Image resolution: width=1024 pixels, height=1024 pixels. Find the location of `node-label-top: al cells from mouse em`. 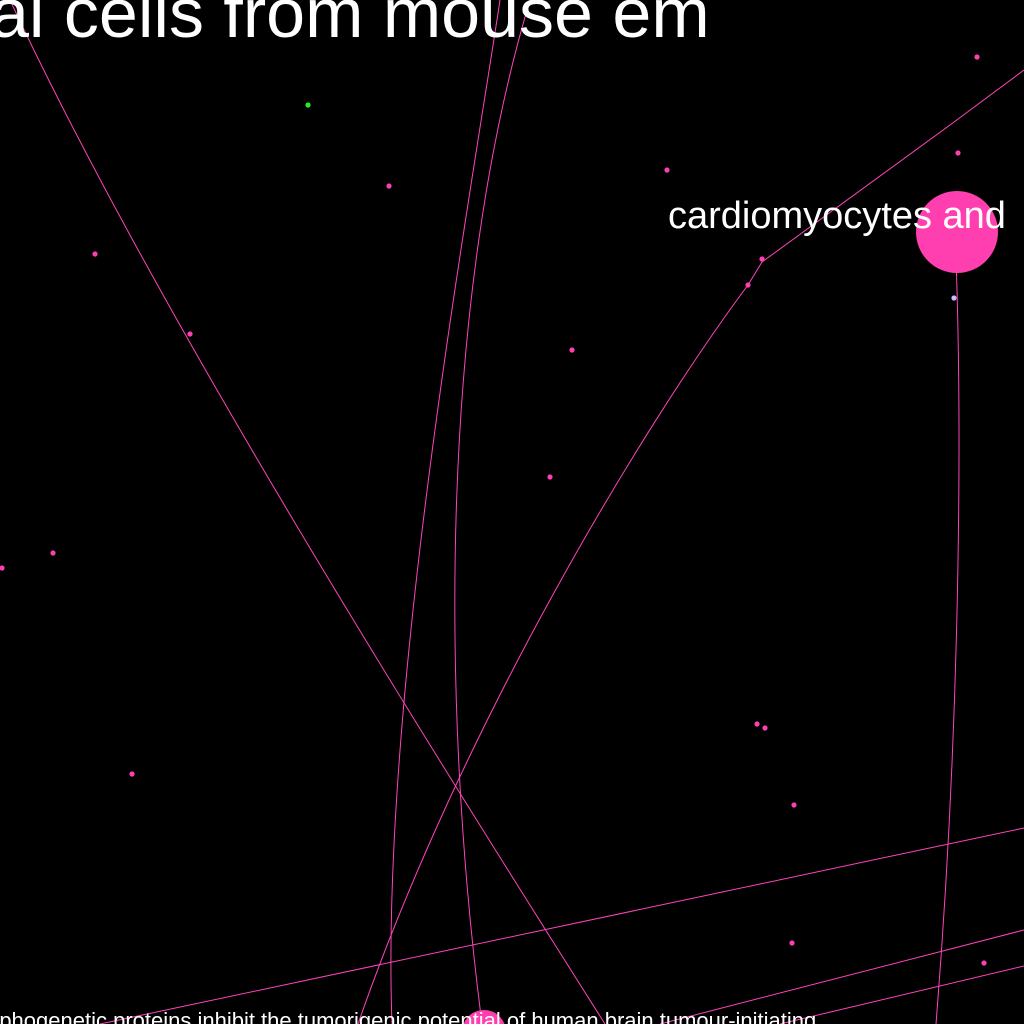

node-label-top: al cells from mouse em is located at coordinates (355, 26).